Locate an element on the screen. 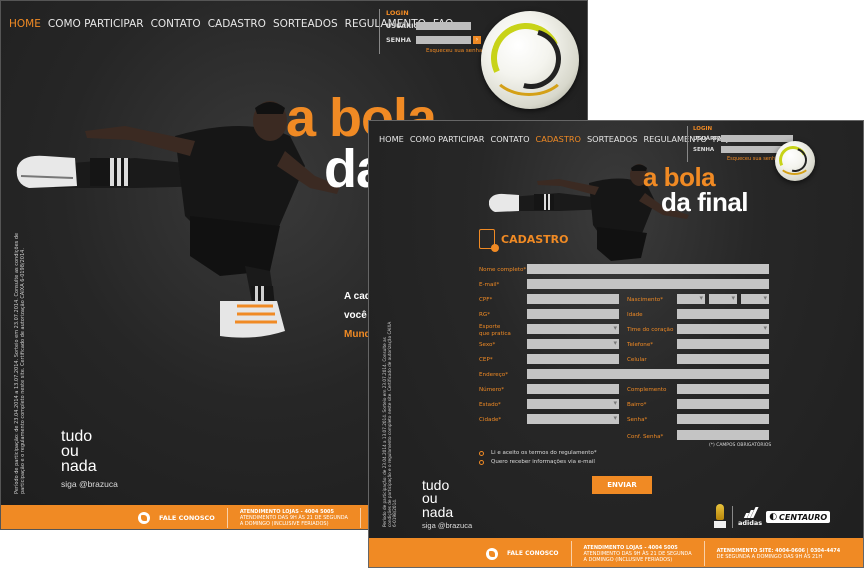 The width and height of the screenshot is (866, 569). terms-checkbox: Li e aceito os termos do regulamento* is located at coordinates (538, 453).